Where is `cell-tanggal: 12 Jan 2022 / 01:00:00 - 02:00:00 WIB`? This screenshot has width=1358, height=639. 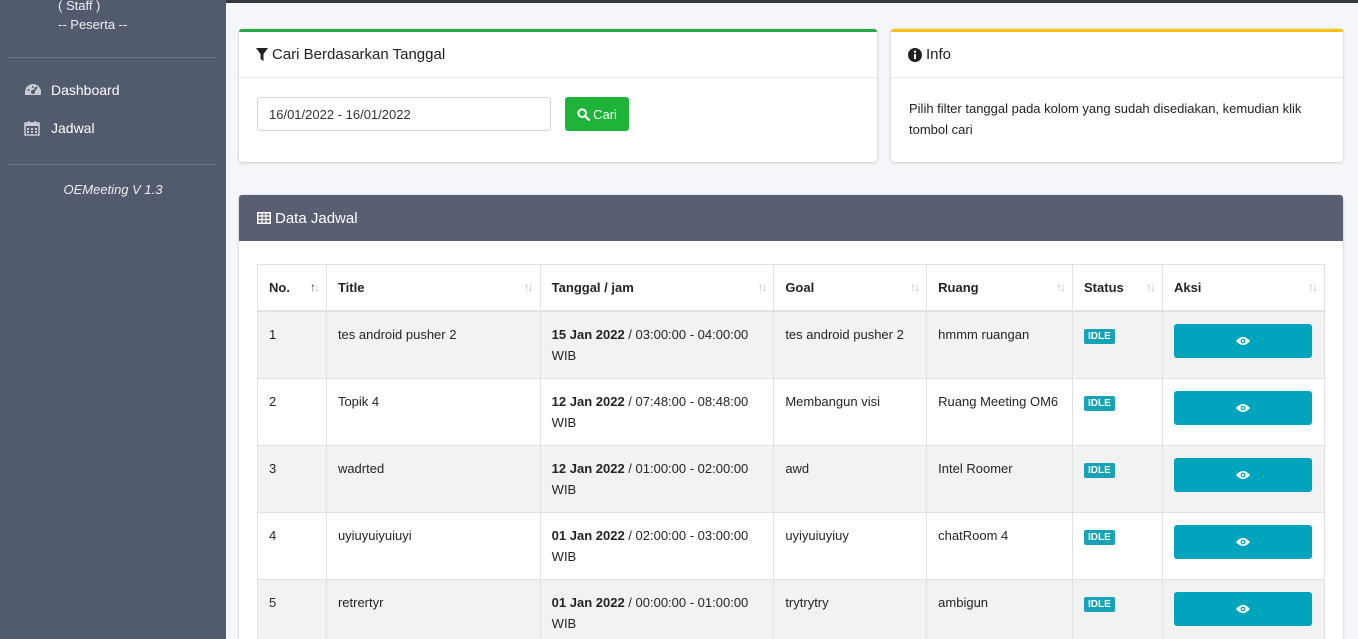 cell-tanggal: 12 Jan 2022 / 01:00:00 - 02:00:00 WIB is located at coordinates (657, 478).